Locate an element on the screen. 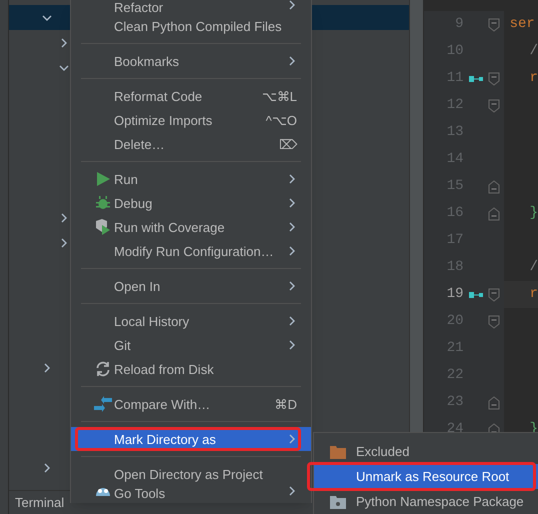 This screenshot has height=514, width=538. code-text: } is located at coordinates (534, 213).